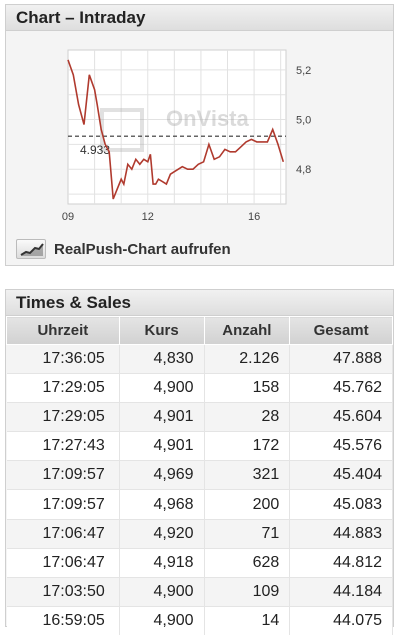 This screenshot has width=400, height=637. I want to click on cell-volume: 628, so click(247, 562).